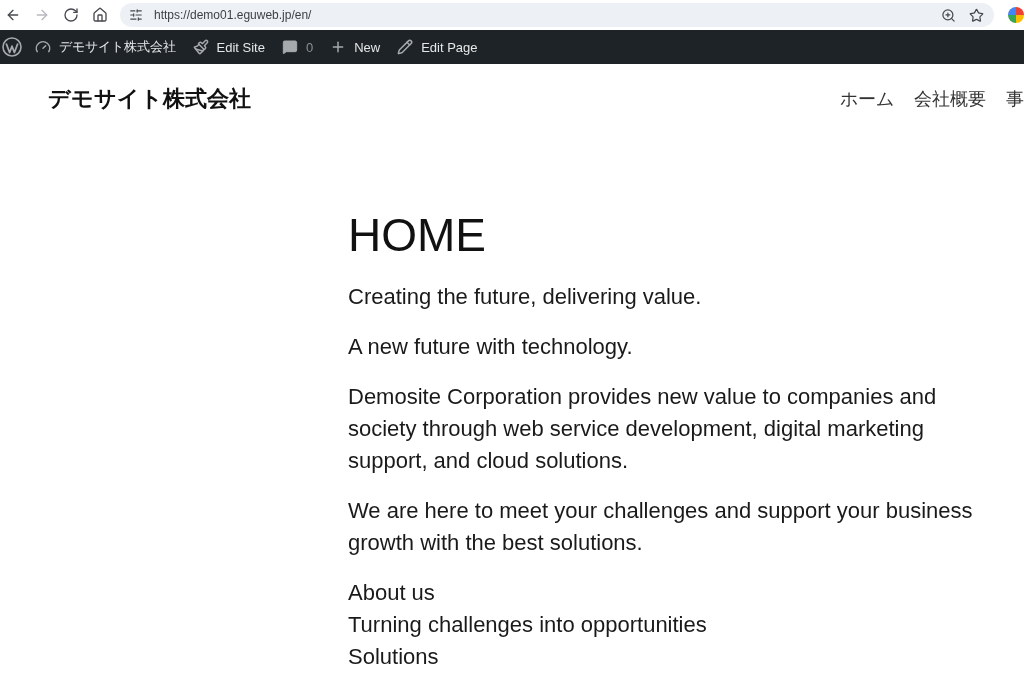 This screenshot has height=679, width=1024. I want to click on page-title: HOME, so click(417, 235).